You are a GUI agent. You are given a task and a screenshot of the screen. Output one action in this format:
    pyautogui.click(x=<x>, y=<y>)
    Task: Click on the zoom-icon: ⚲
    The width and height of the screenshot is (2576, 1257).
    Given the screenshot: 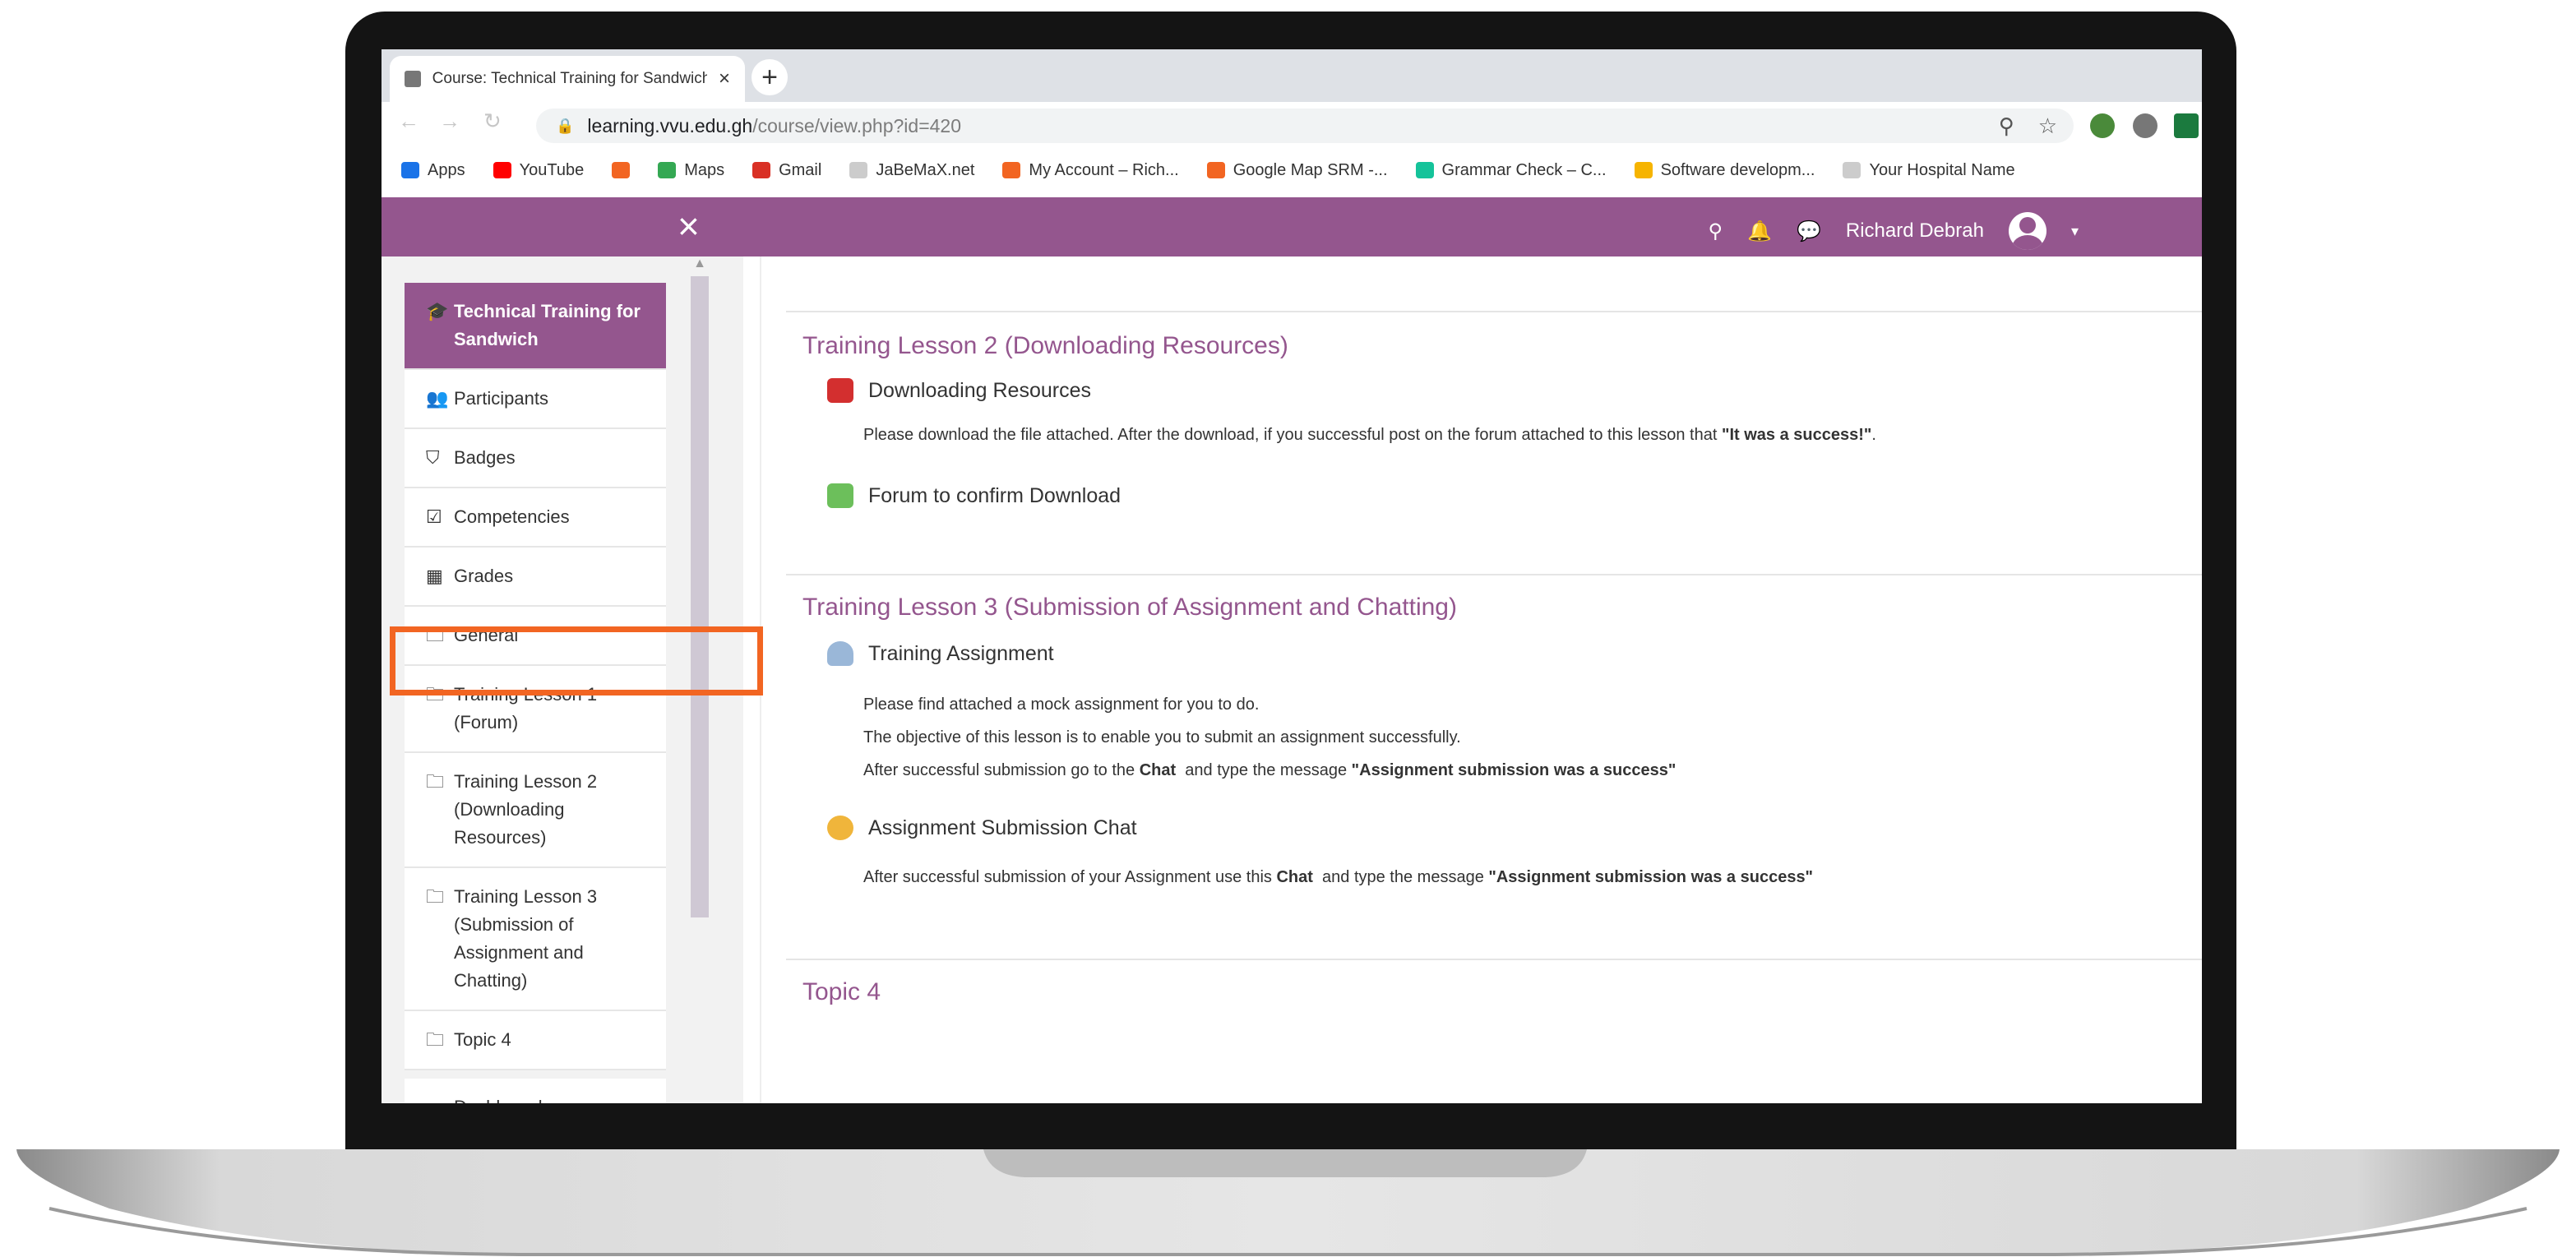 What is the action you would take?
    pyautogui.click(x=2006, y=125)
    